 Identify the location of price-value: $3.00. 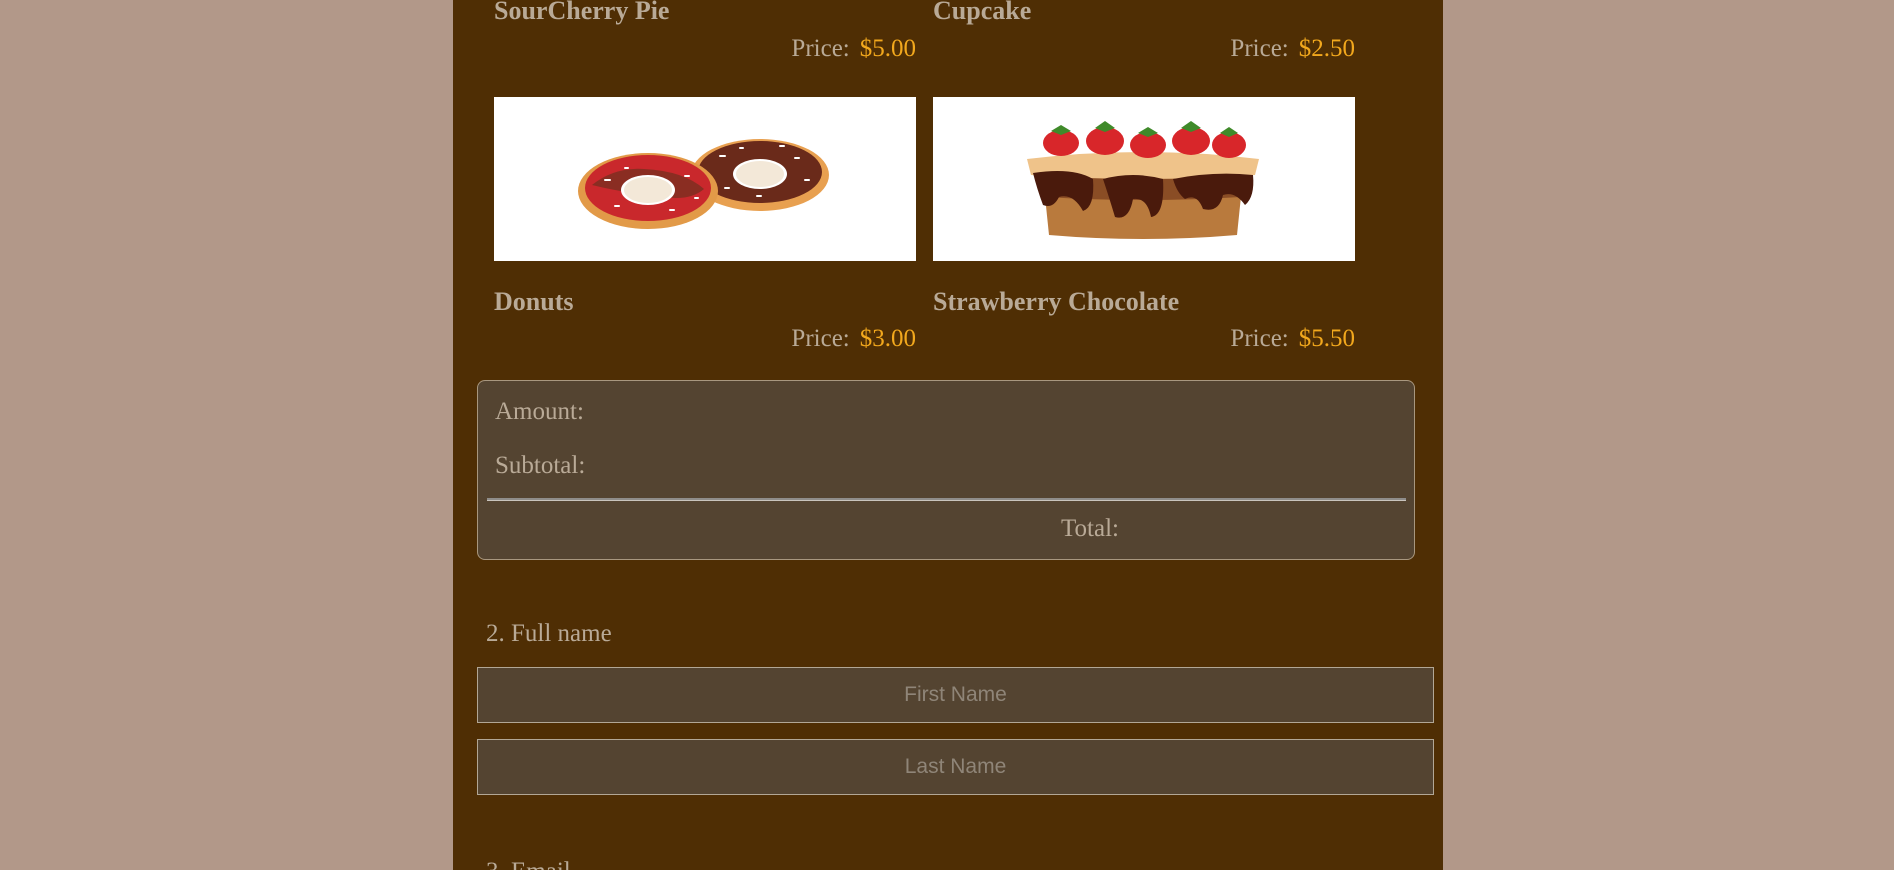
(887, 338).